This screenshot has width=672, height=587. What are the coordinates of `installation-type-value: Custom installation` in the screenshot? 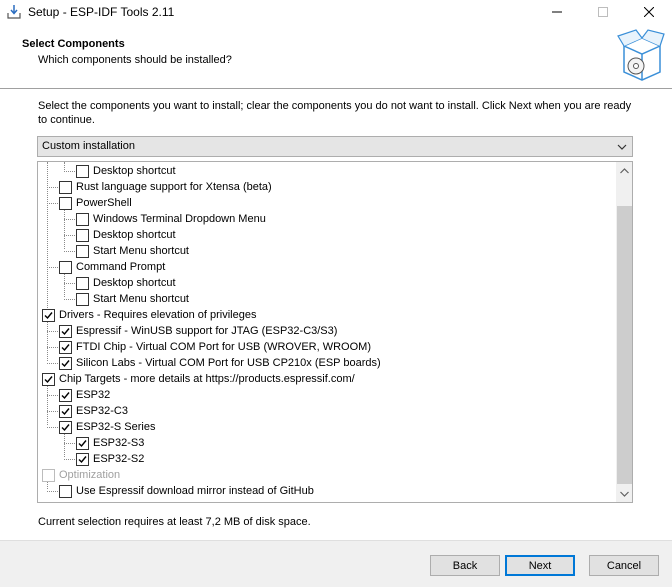 It's located at (88, 146).